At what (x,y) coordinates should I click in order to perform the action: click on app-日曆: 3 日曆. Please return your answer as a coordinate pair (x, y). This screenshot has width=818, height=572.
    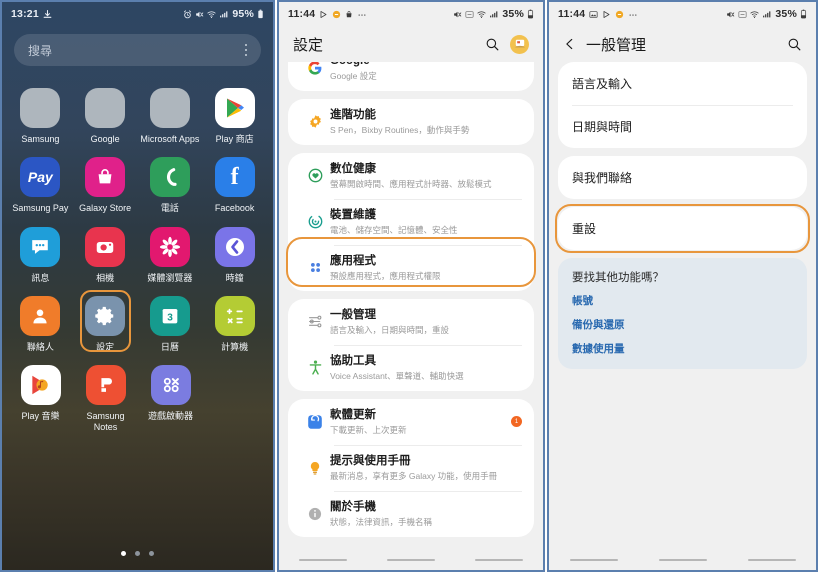
    Looking at the image, I should click on (170, 318).